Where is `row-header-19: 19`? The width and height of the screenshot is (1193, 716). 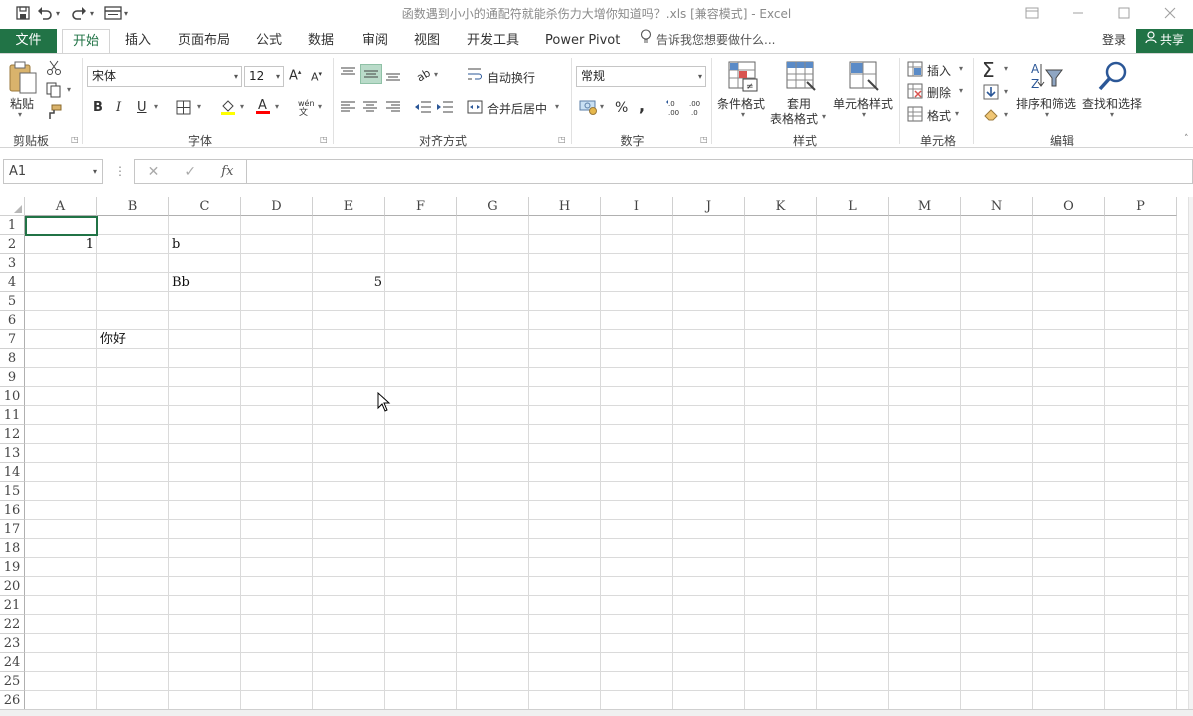 row-header-19: 19 is located at coordinates (12, 567).